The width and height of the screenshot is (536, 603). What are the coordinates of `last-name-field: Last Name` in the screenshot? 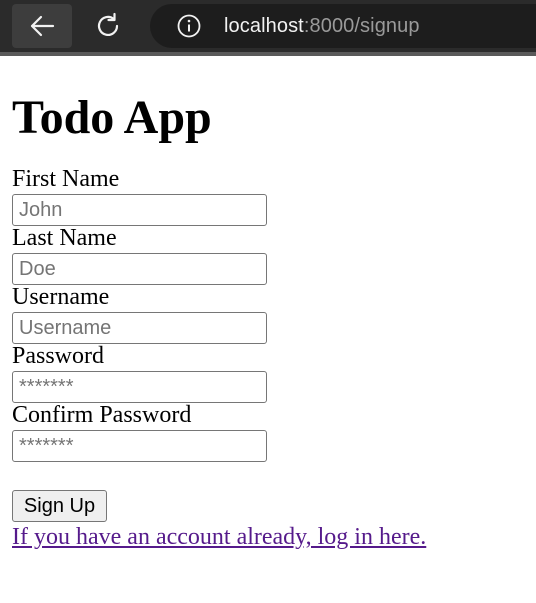 It's located at (219, 255).